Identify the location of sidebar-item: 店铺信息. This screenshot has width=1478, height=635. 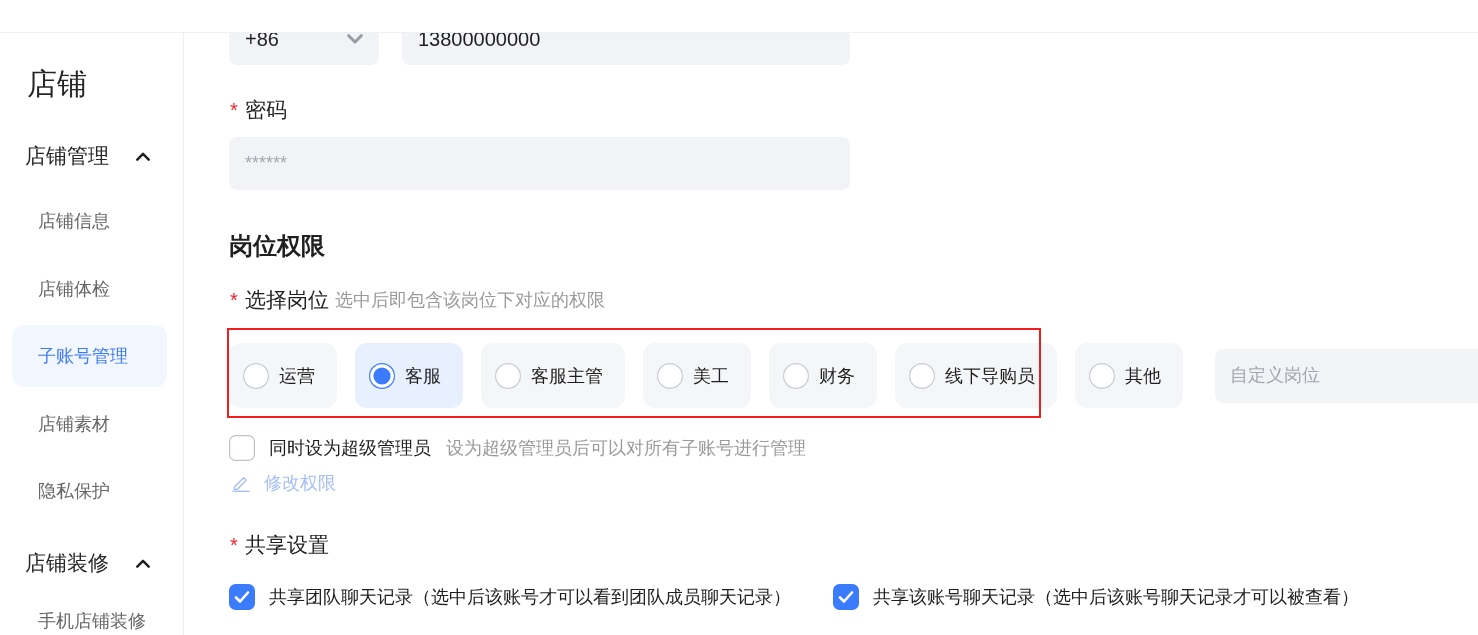
(89, 221).